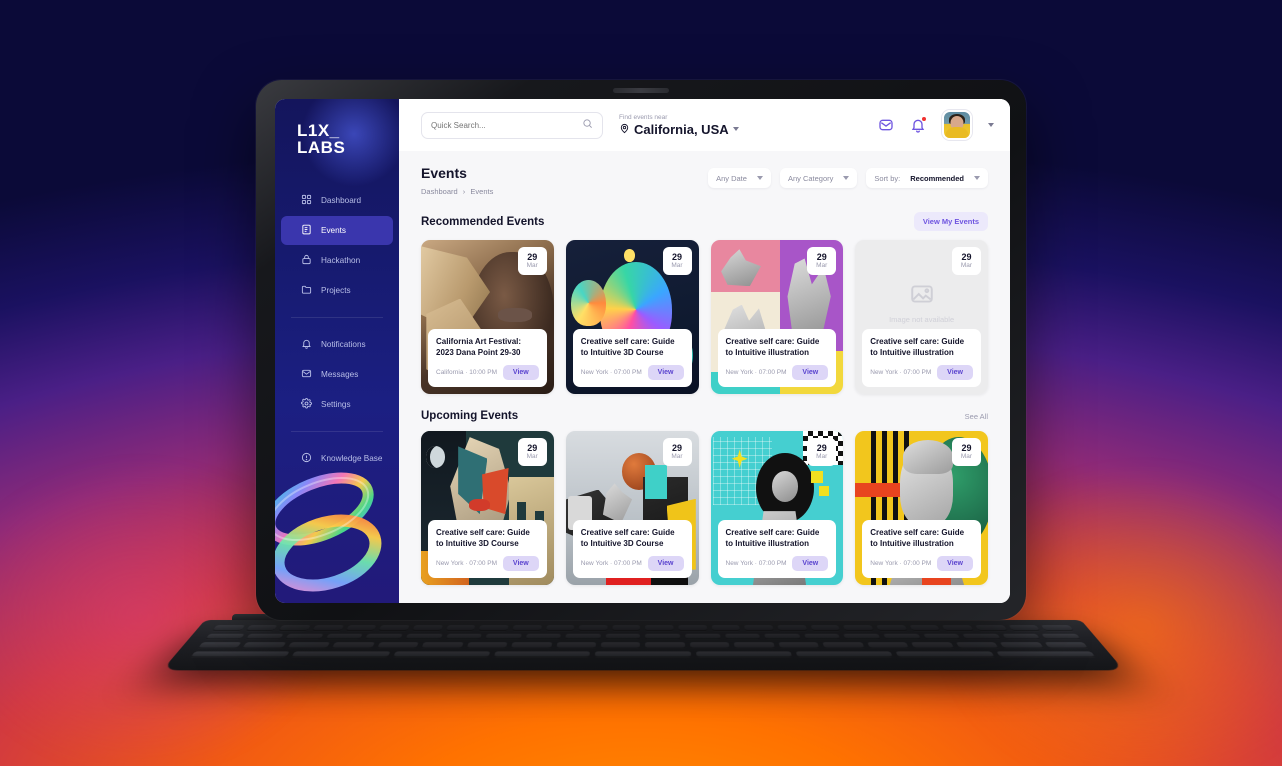 Image resolution: width=1282 pixels, height=766 pixels. What do you see at coordinates (503, 125) in the screenshot?
I see `search-input` at bounding box center [503, 125].